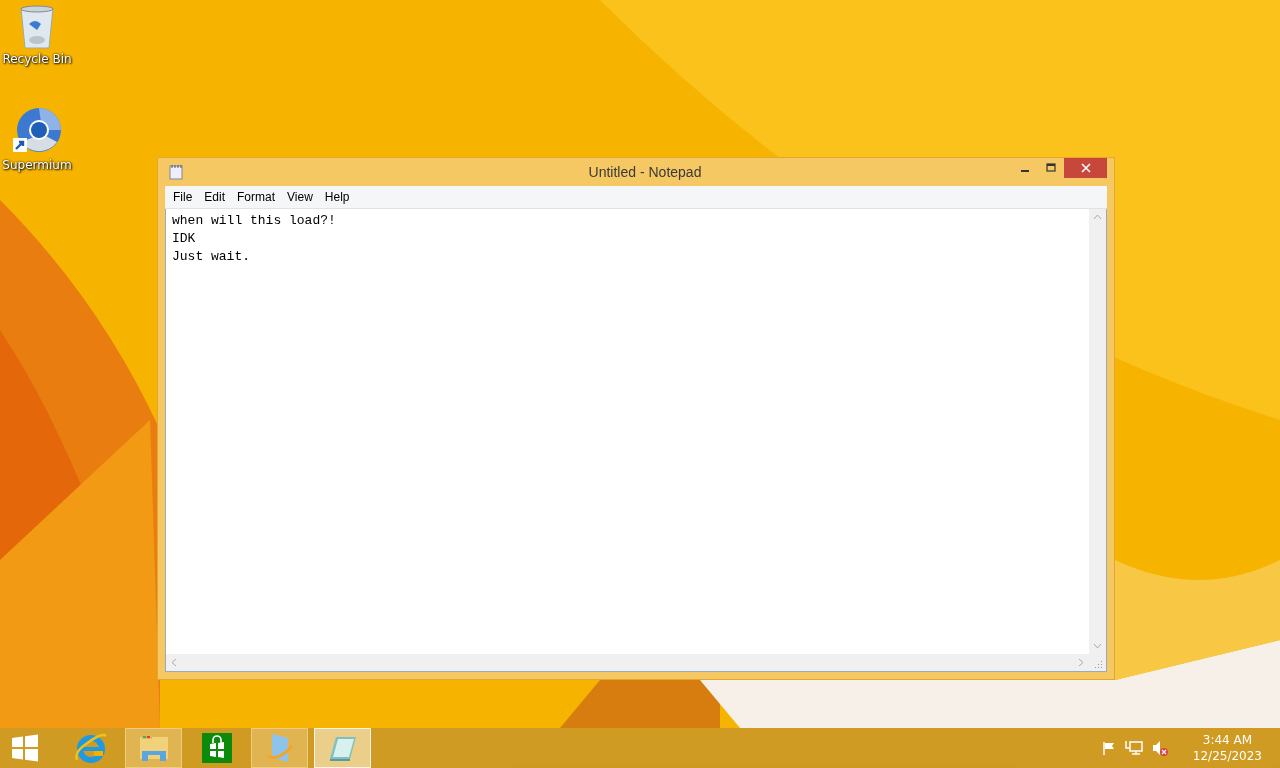 The width and height of the screenshot is (1280, 768). I want to click on text-content: when will this load?! IDK Just wait., so click(254, 239).